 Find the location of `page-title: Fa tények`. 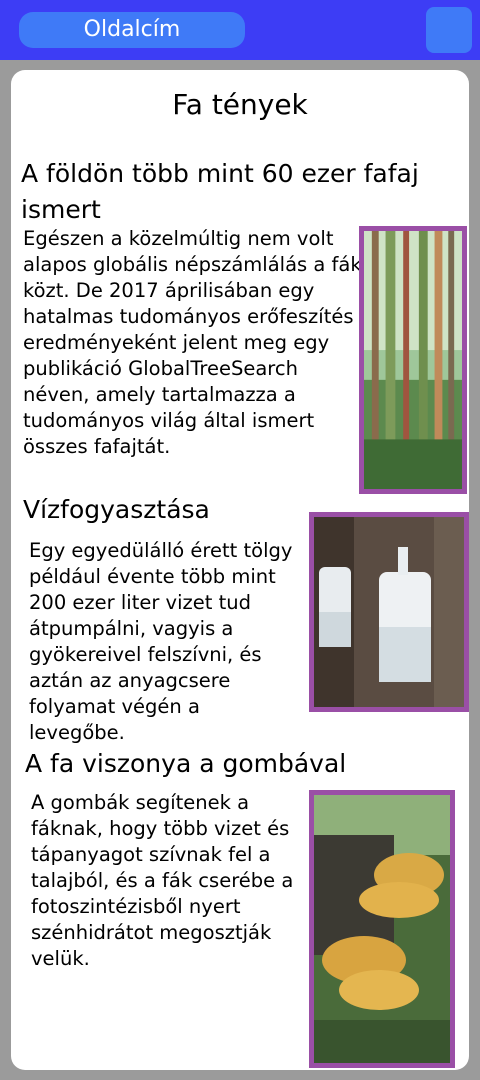

page-title: Fa tények is located at coordinates (240, 104).